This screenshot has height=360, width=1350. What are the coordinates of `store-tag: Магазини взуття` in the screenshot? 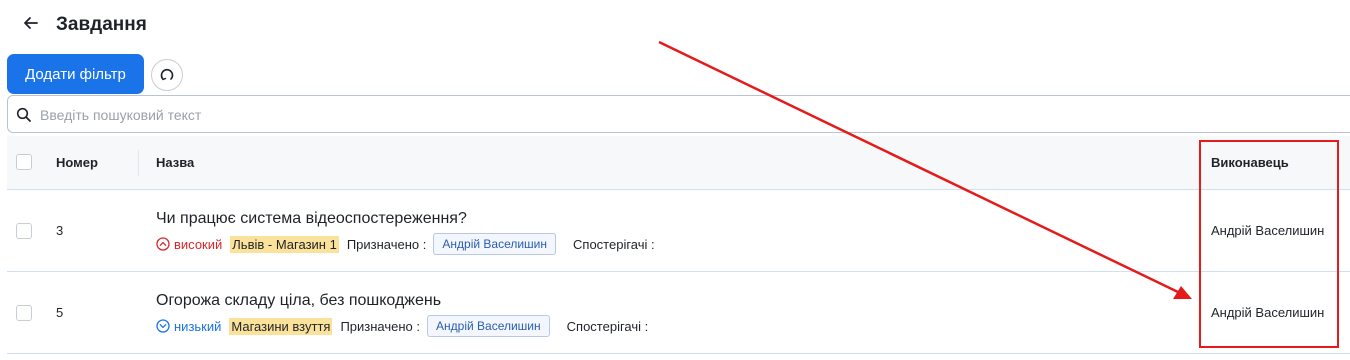 It's located at (281, 326).